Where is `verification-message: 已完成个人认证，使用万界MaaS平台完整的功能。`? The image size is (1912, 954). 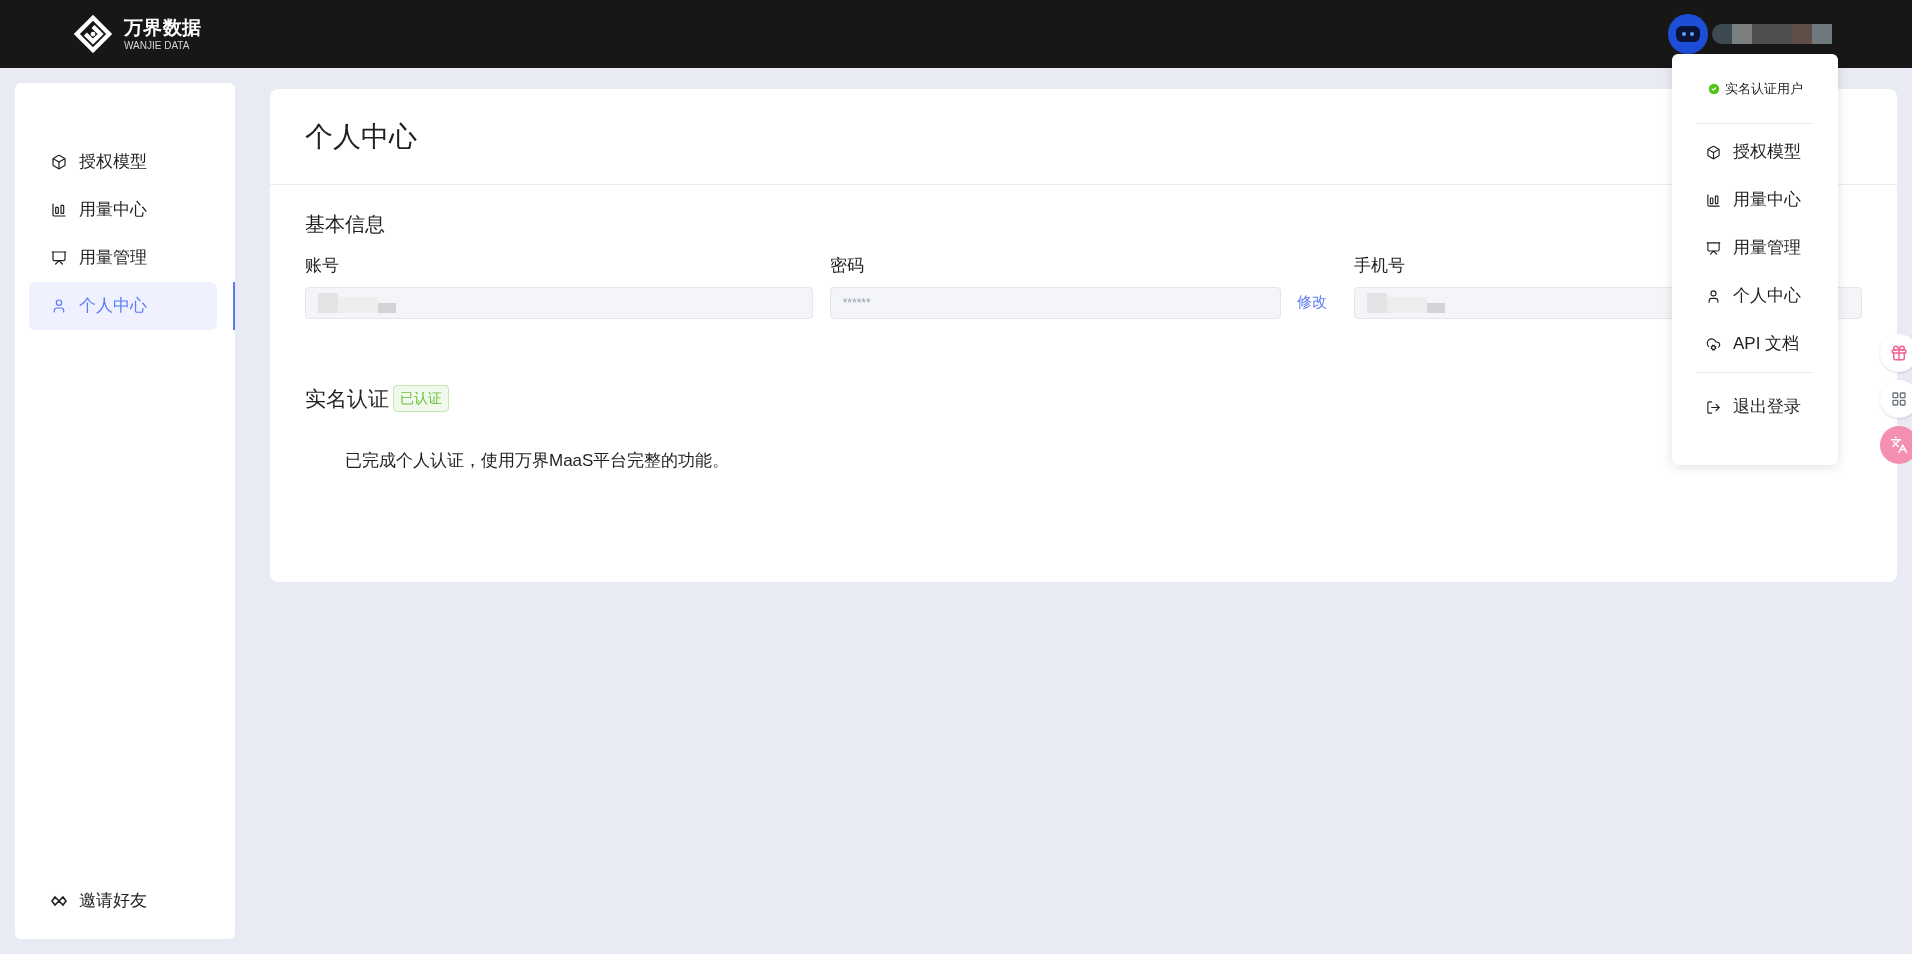 verification-message: 已完成个人认证，使用万界MaaS平台完整的功能。 is located at coordinates (538, 461).